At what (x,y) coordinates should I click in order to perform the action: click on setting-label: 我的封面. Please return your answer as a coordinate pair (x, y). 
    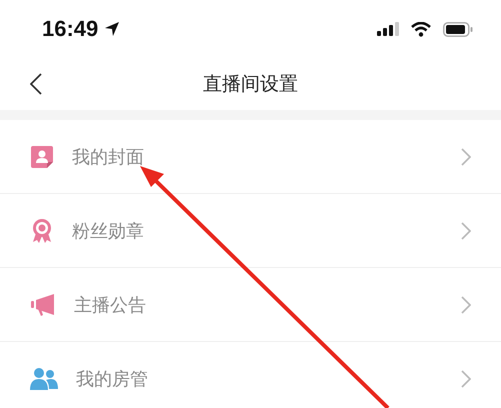
    Looking at the image, I should click on (108, 157).